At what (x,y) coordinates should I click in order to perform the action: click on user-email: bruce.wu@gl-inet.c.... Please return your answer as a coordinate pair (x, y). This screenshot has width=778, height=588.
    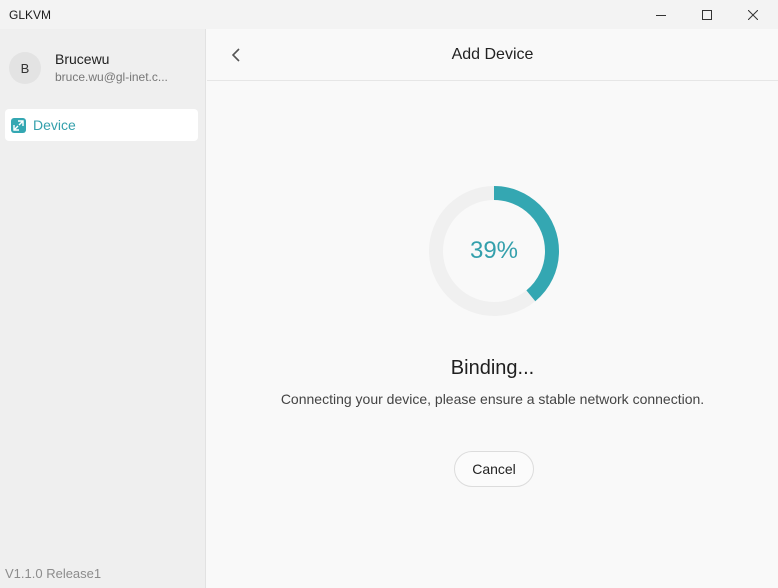
    Looking at the image, I should click on (111, 77).